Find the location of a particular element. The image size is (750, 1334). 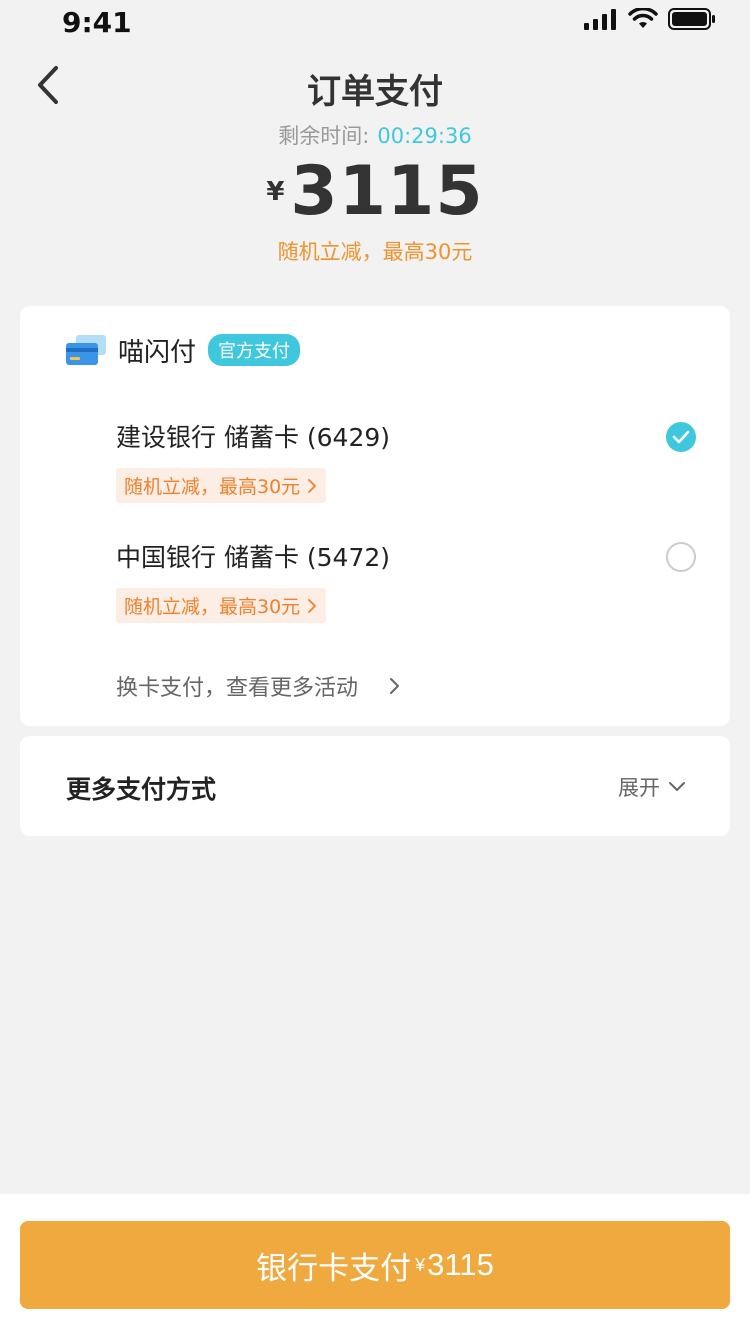

amount-value: 3115 is located at coordinates (387, 191).